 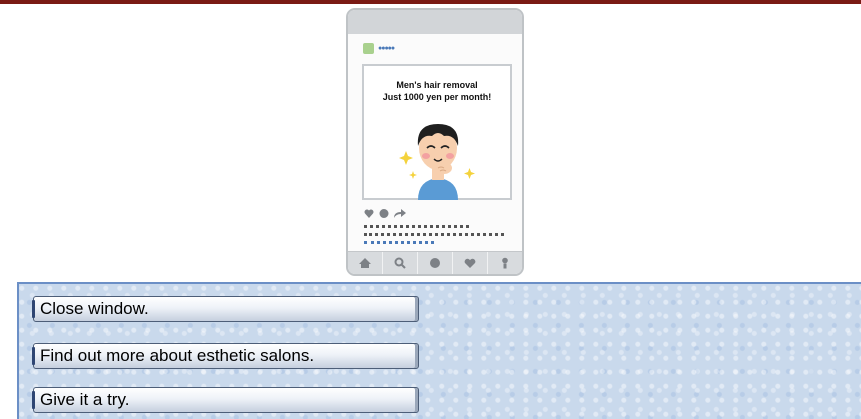 I want to click on nav-home, so click(x=365, y=263).